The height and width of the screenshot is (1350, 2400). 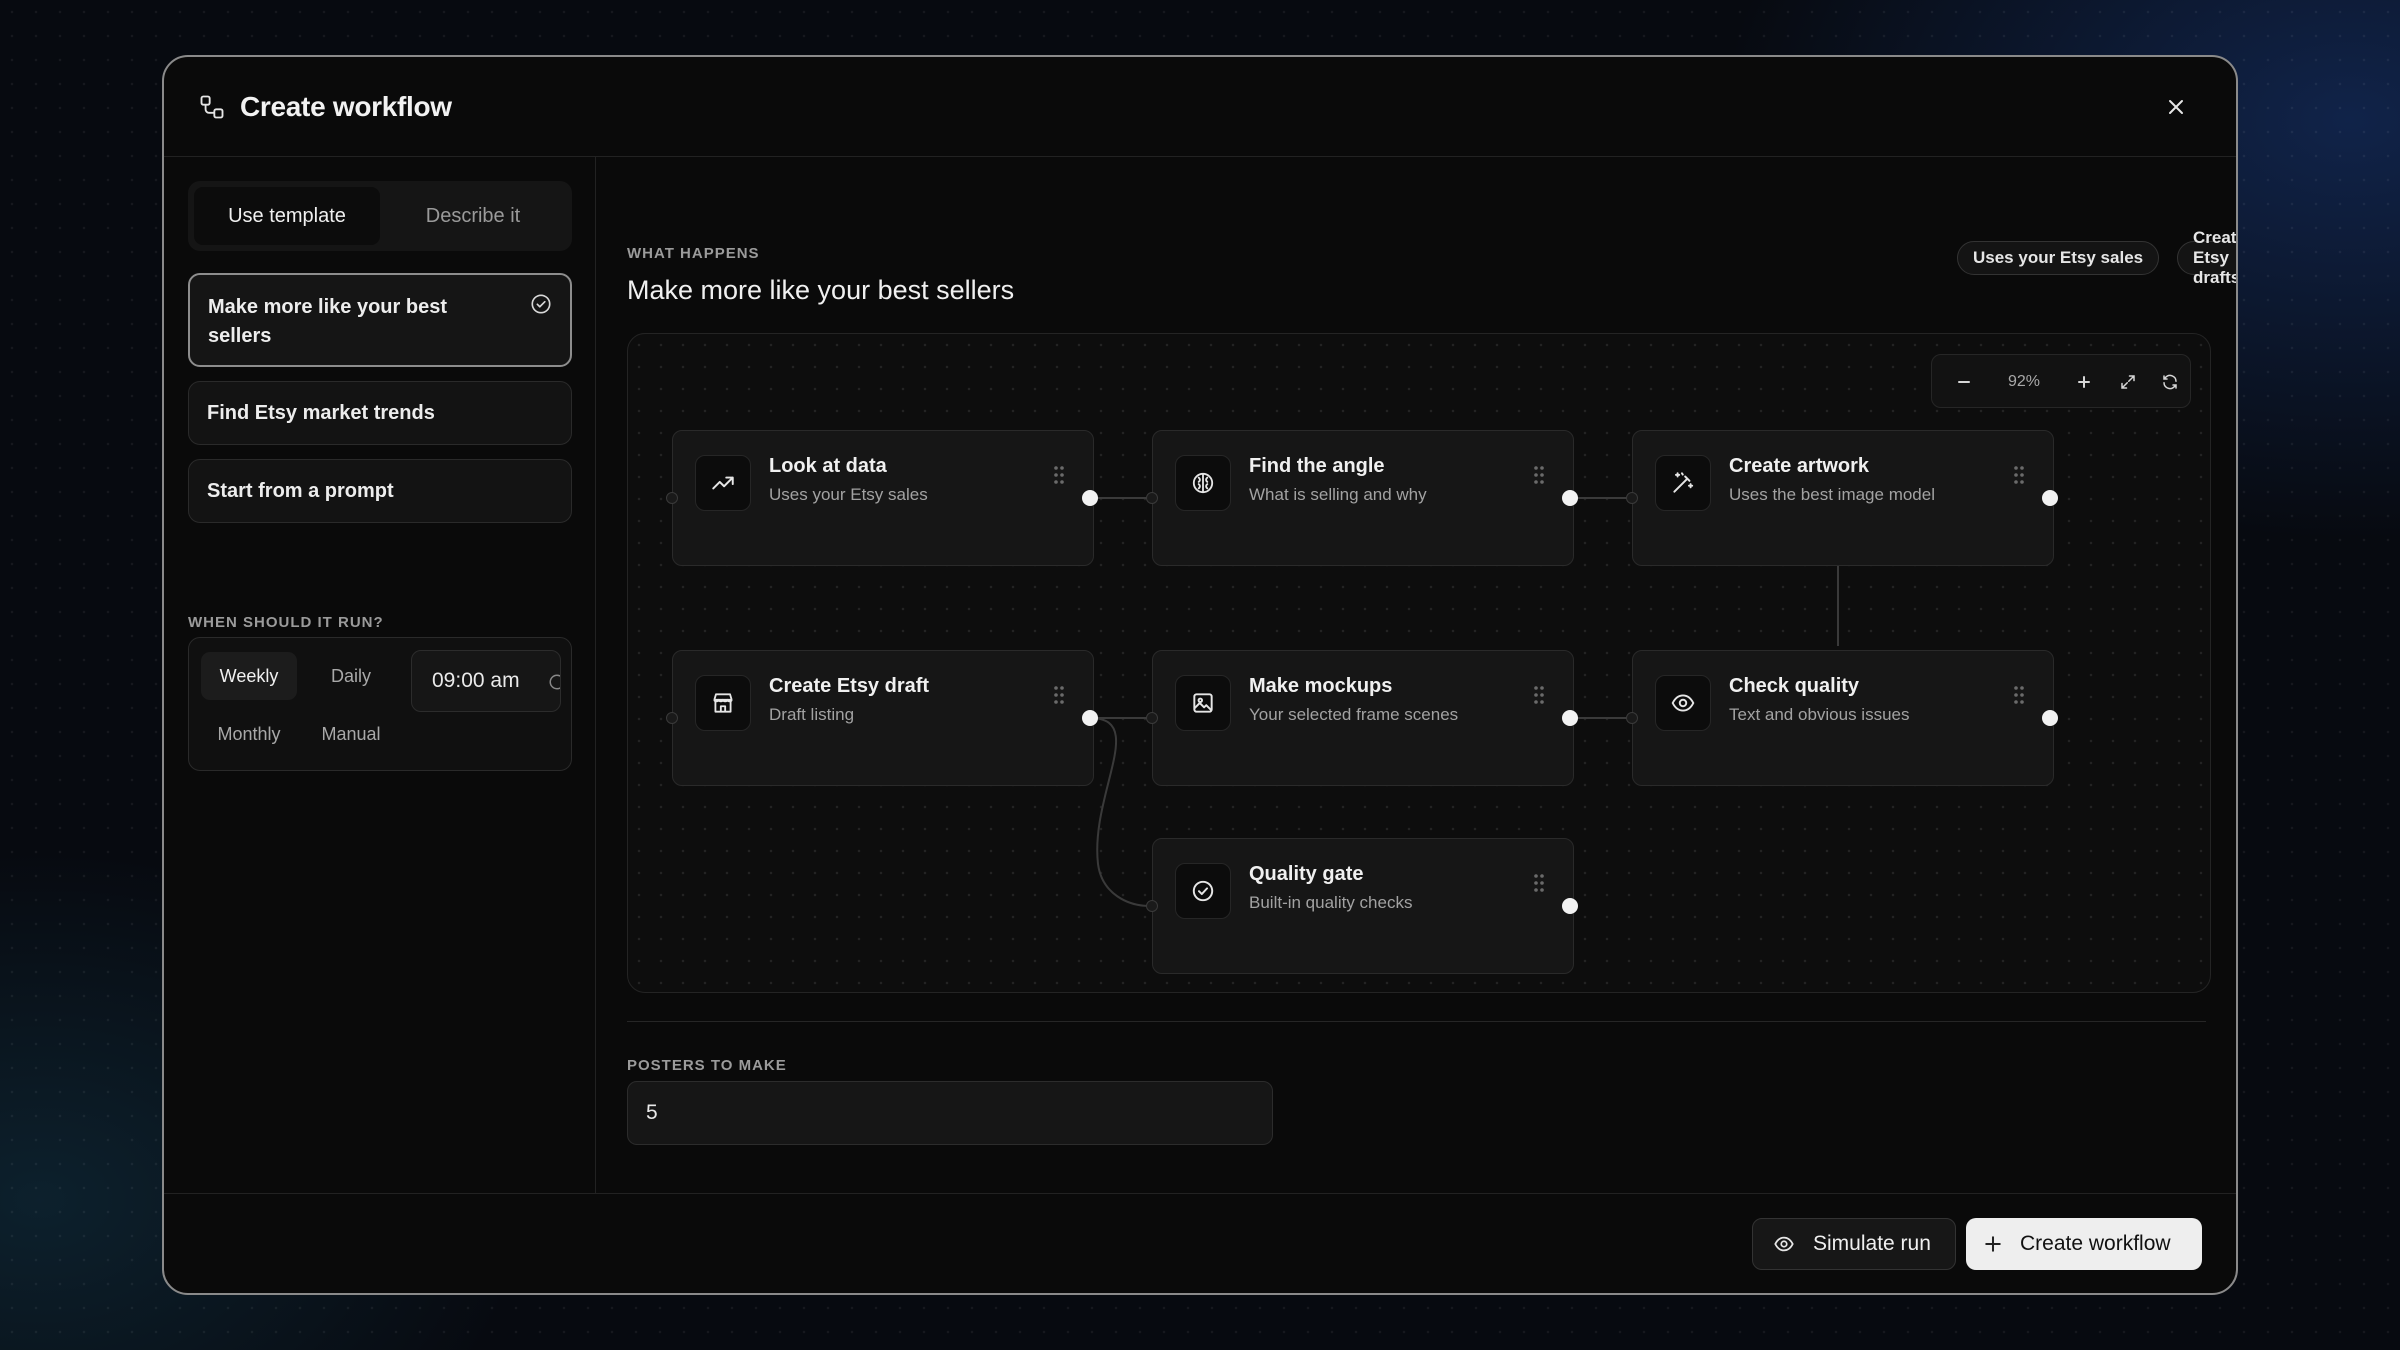 I want to click on workflow-icon, so click(x=212, y=106).